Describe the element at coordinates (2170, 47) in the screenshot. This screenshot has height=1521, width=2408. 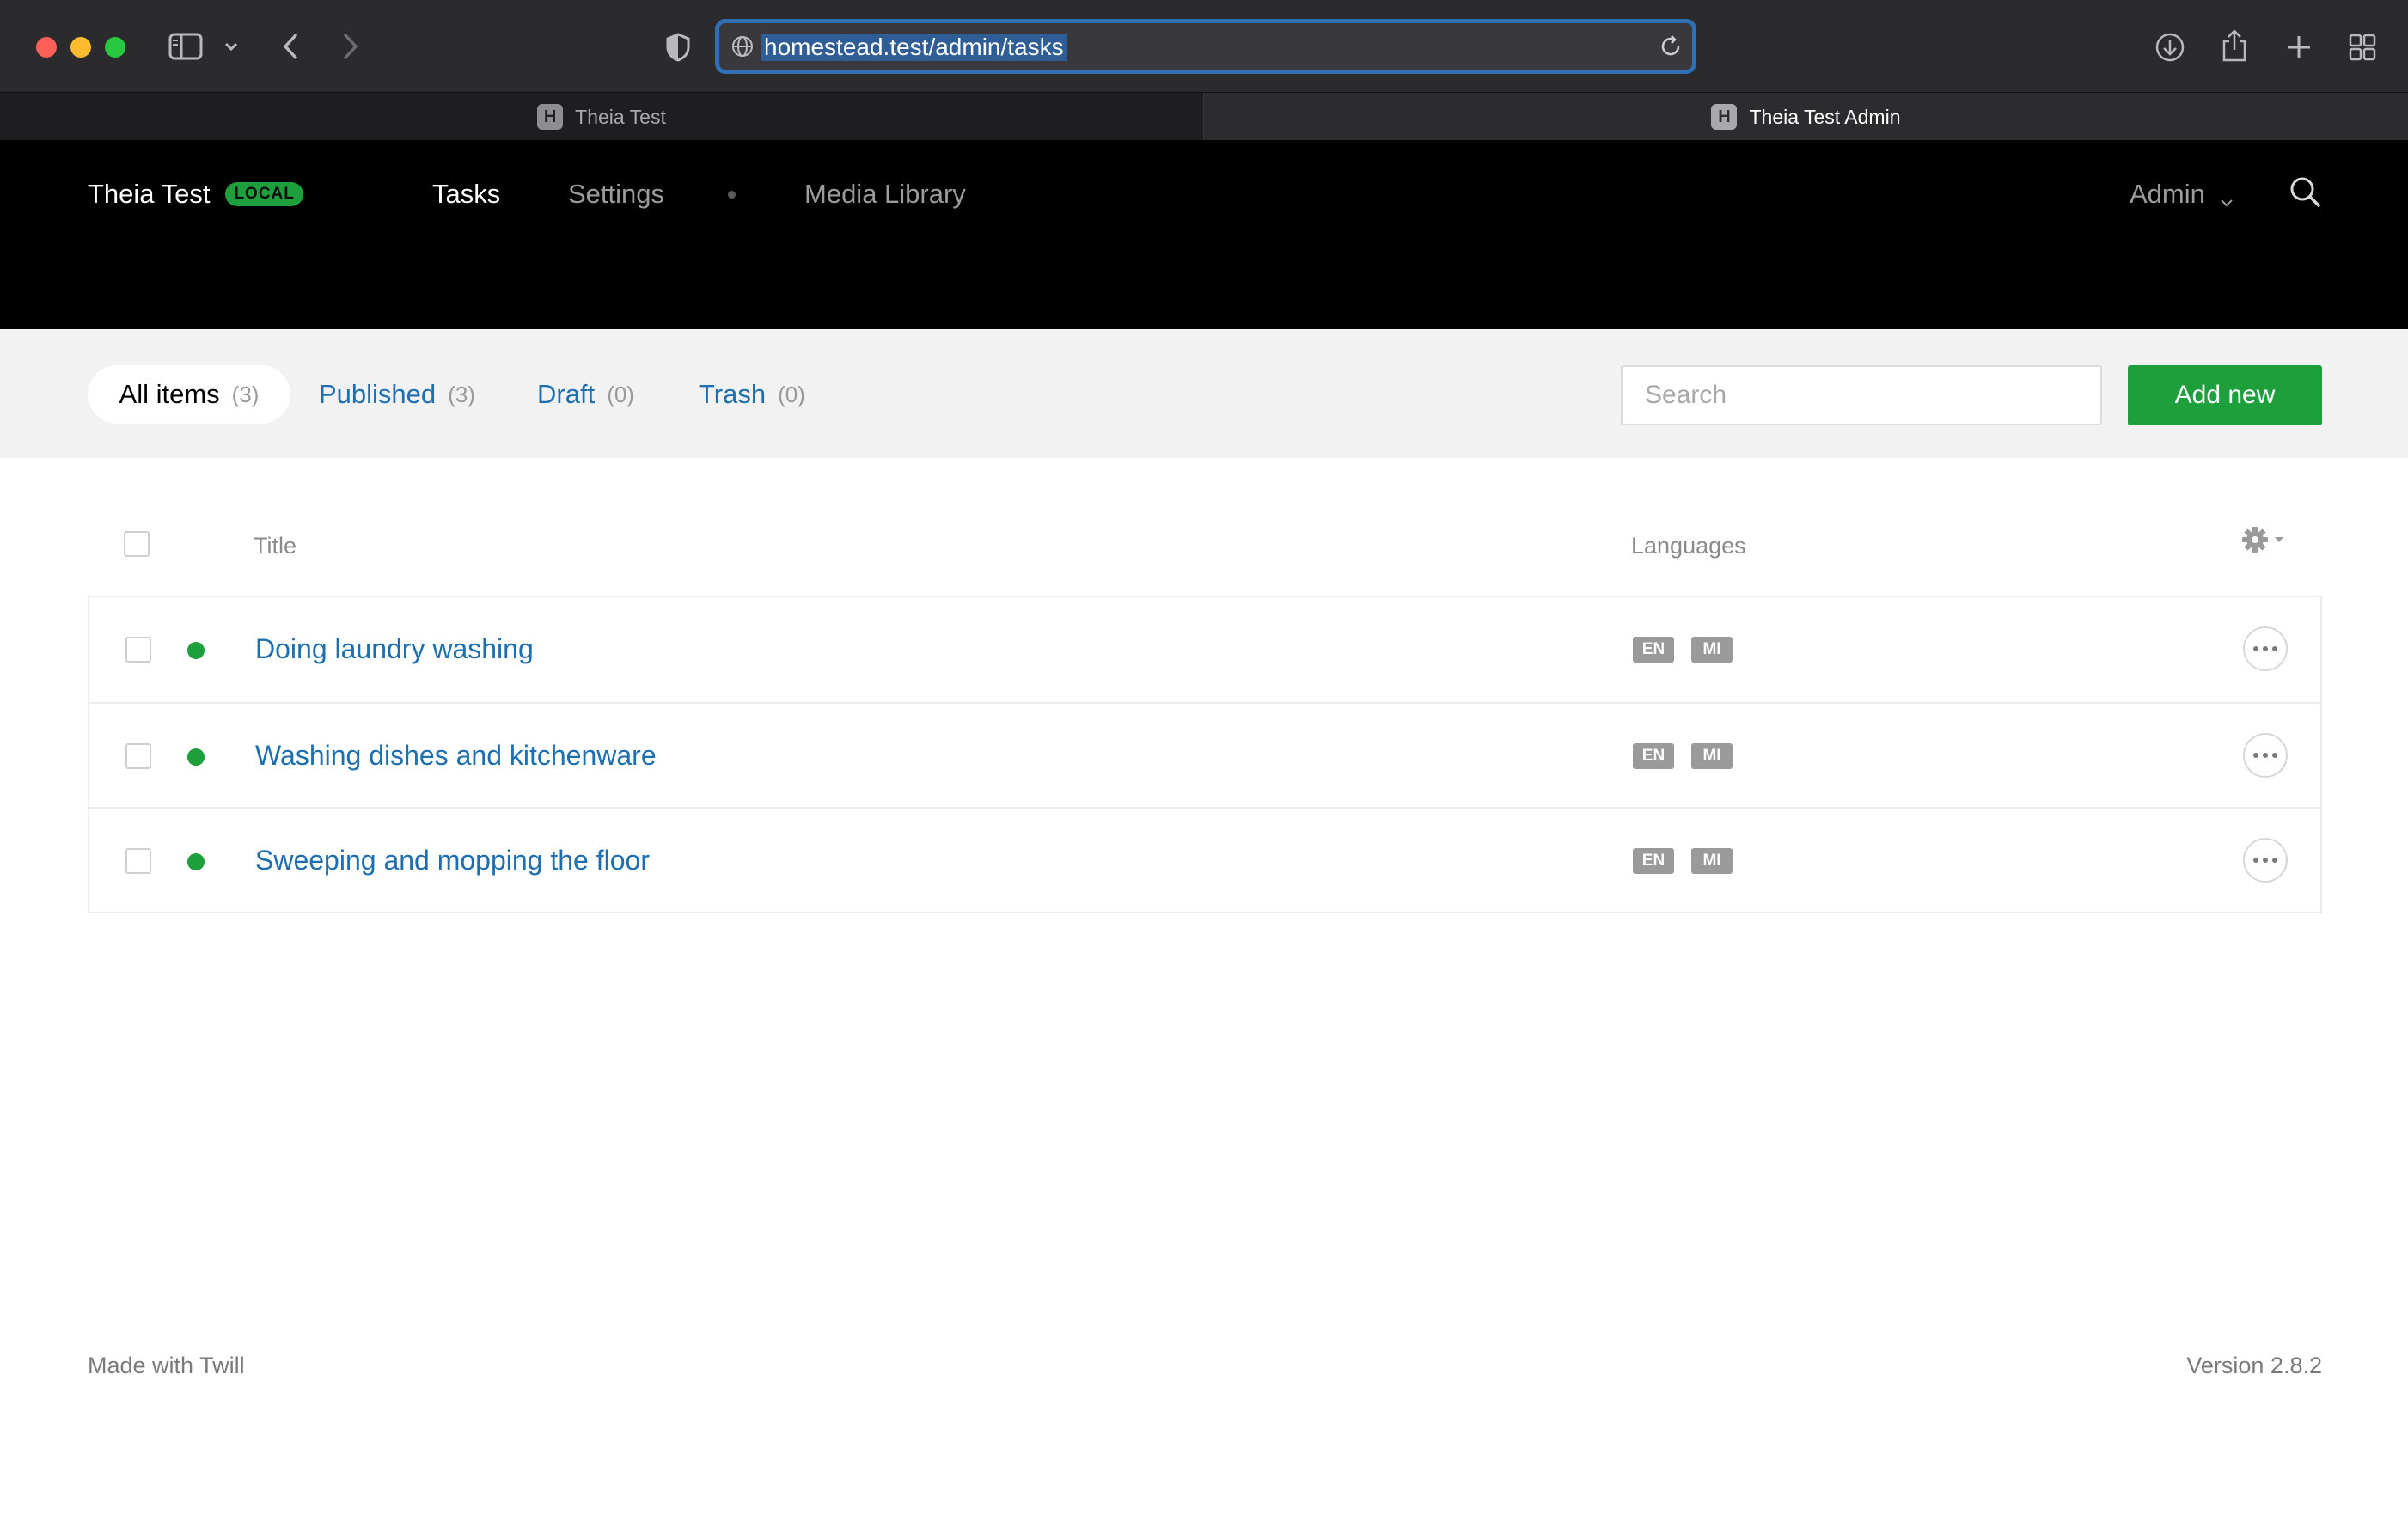
I see `download-icon` at that location.